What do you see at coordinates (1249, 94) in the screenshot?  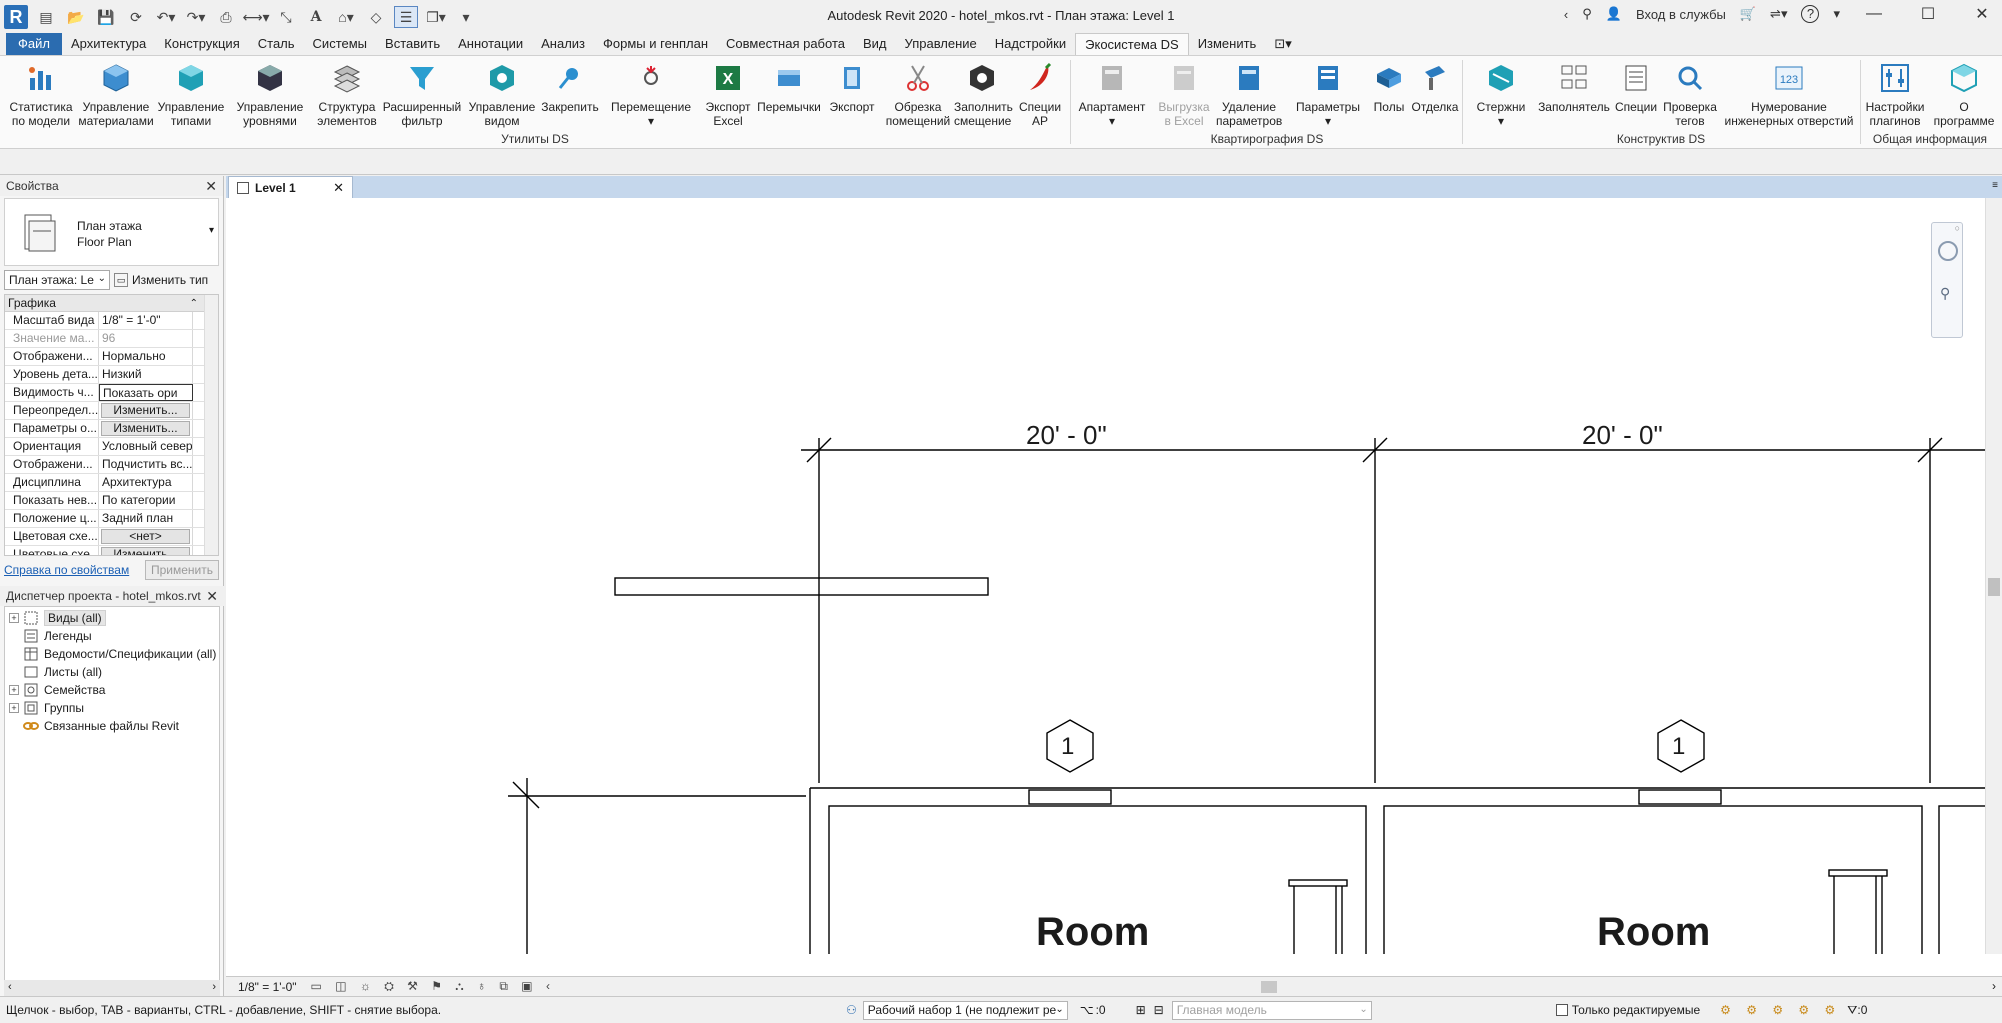 I see `delete-parameters-button: Удаление параметров` at bounding box center [1249, 94].